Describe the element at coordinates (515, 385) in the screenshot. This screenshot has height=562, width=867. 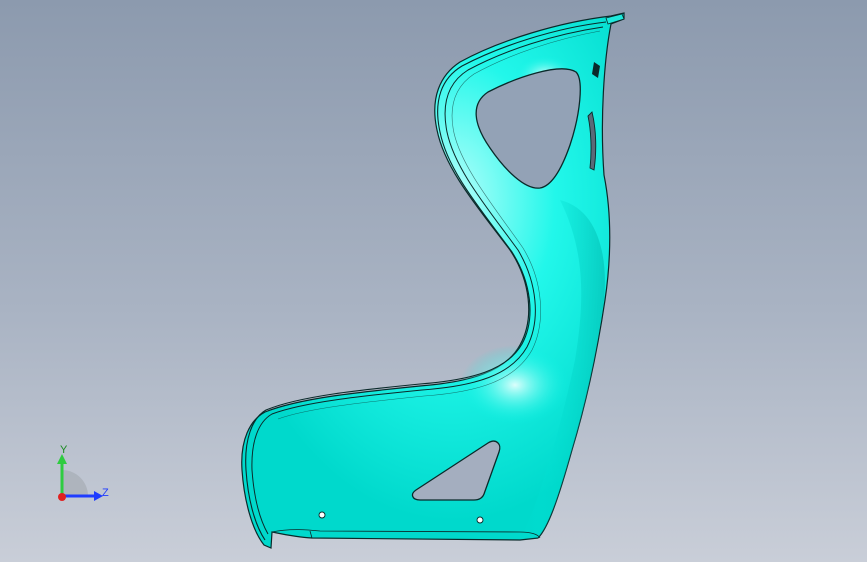
I see `surface-highlight` at that location.